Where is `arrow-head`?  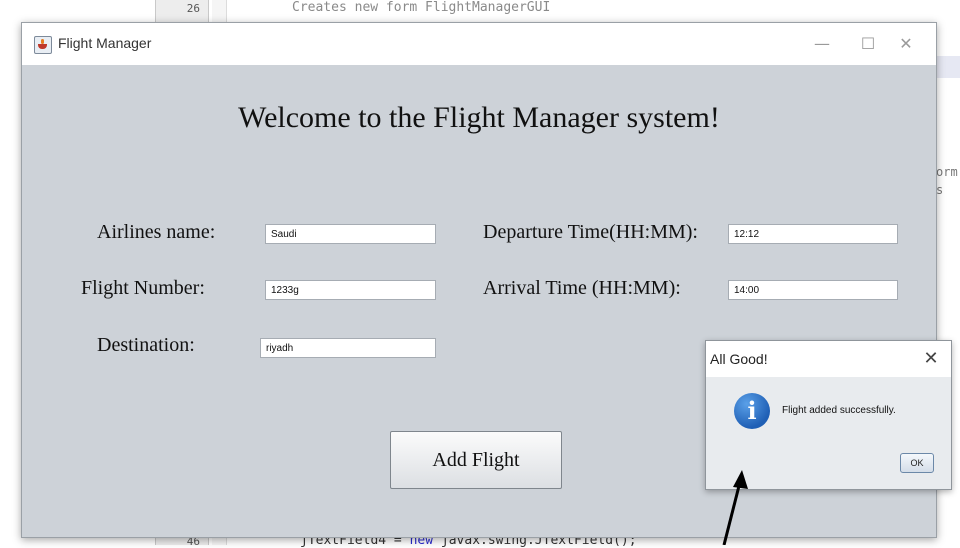 arrow-head is located at coordinates (740, 479).